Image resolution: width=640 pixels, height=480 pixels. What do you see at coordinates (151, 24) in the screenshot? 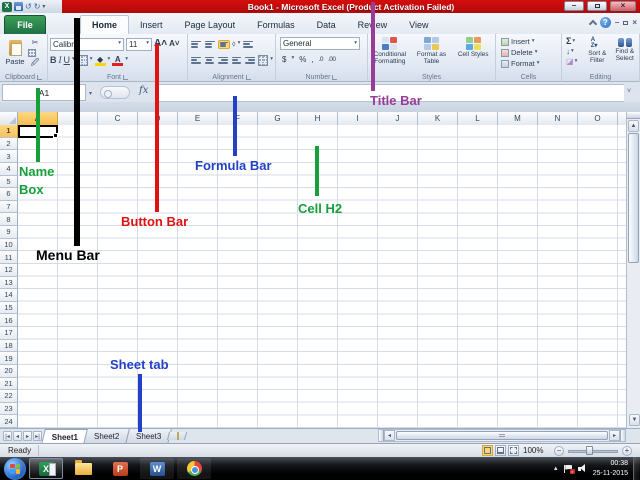
I see `tab-insert: Insert` at bounding box center [151, 24].